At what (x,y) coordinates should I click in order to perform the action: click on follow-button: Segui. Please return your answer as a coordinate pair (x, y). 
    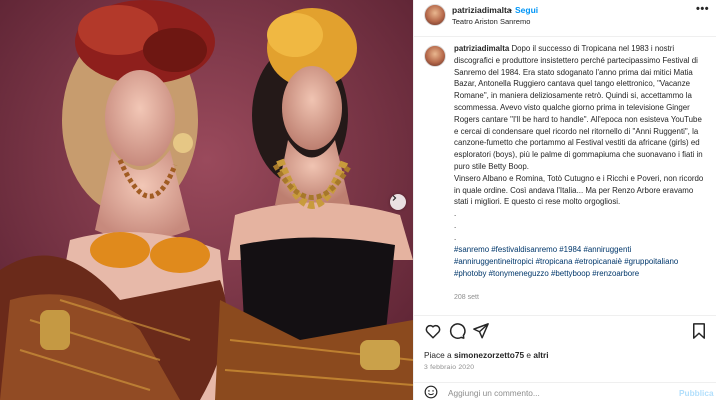
    Looking at the image, I should click on (526, 10).